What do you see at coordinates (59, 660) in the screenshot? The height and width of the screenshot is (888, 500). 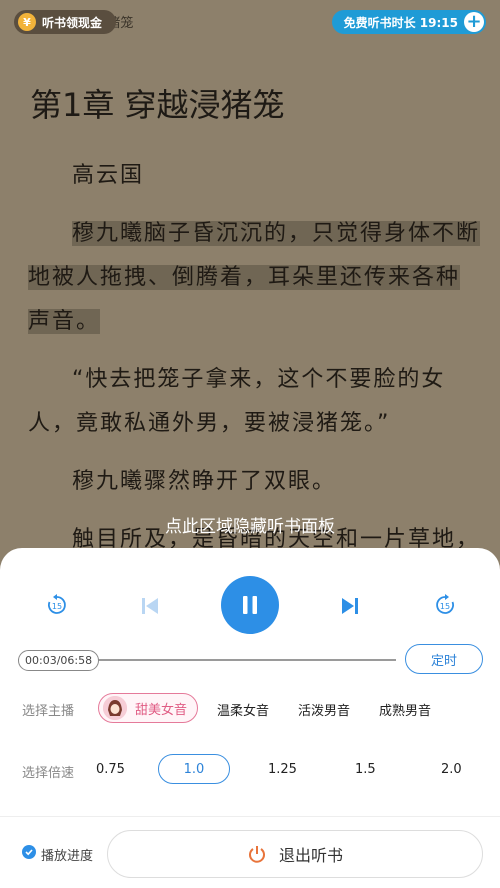 I see `time-readout: 00:03/06:58` at bounding box center [59, 660].